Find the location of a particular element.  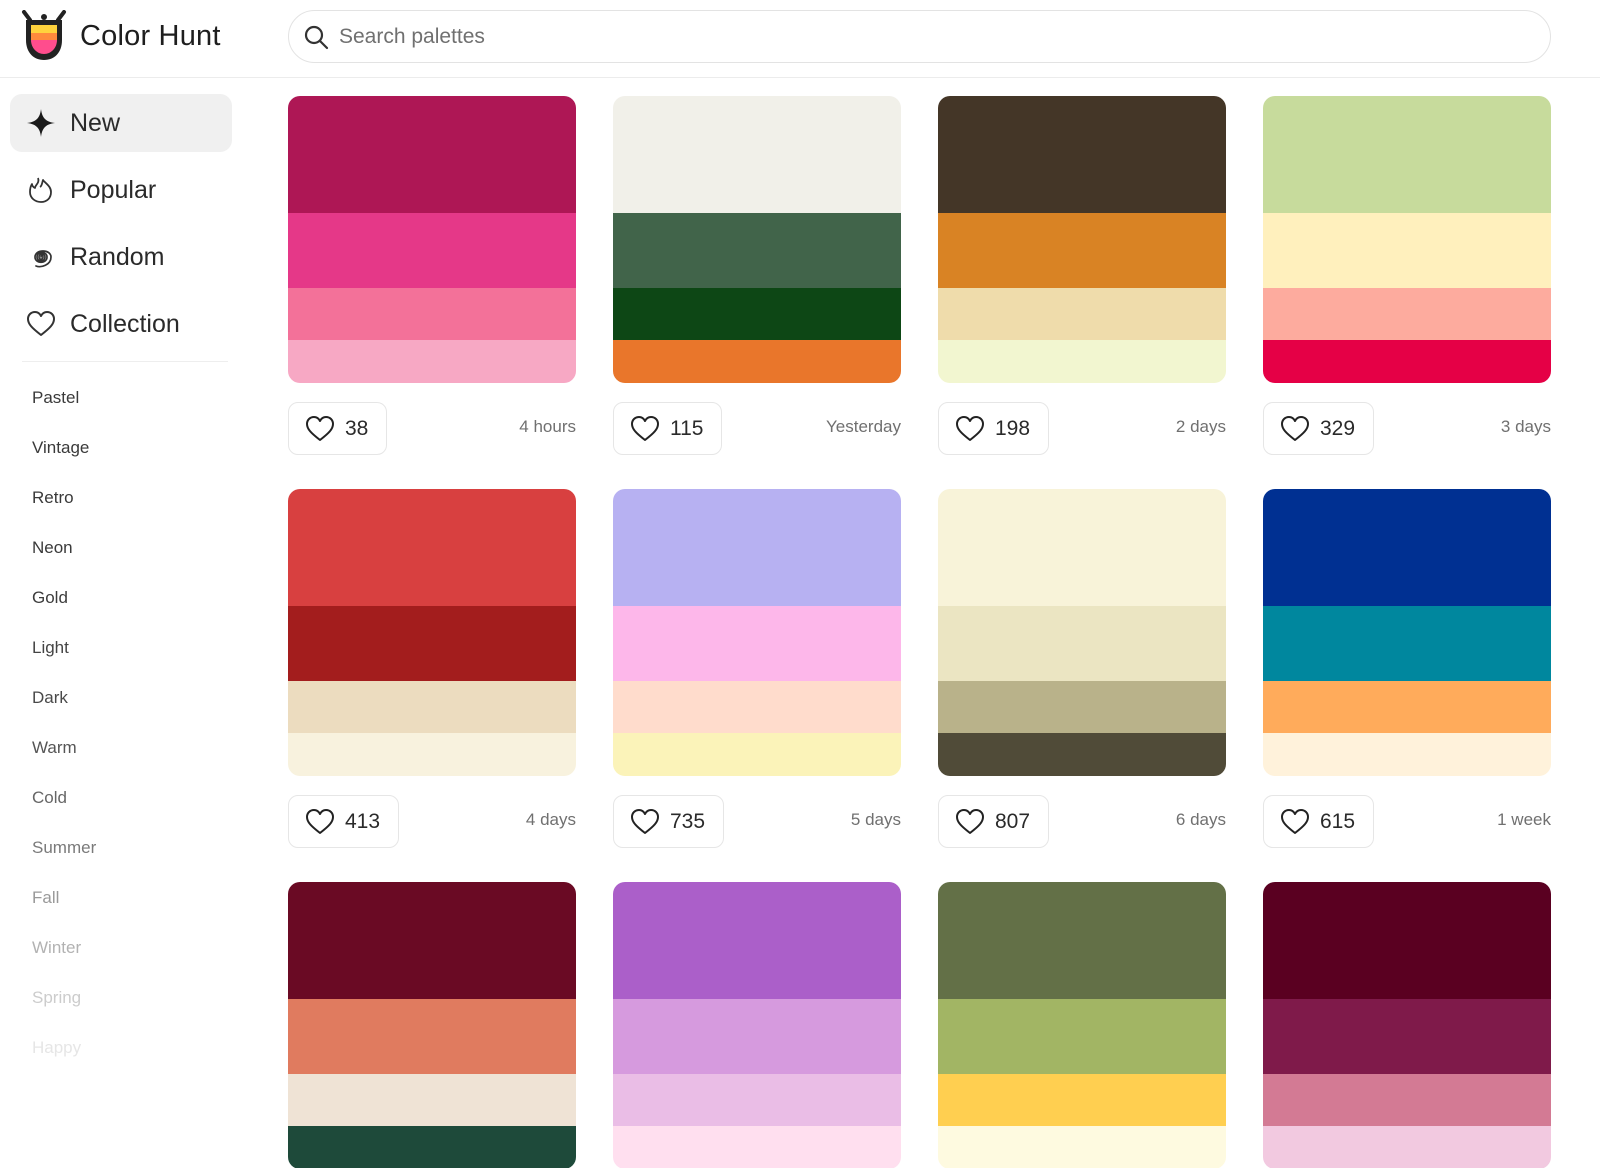

tag-summer: Summer is located at coordinates (64, 848).